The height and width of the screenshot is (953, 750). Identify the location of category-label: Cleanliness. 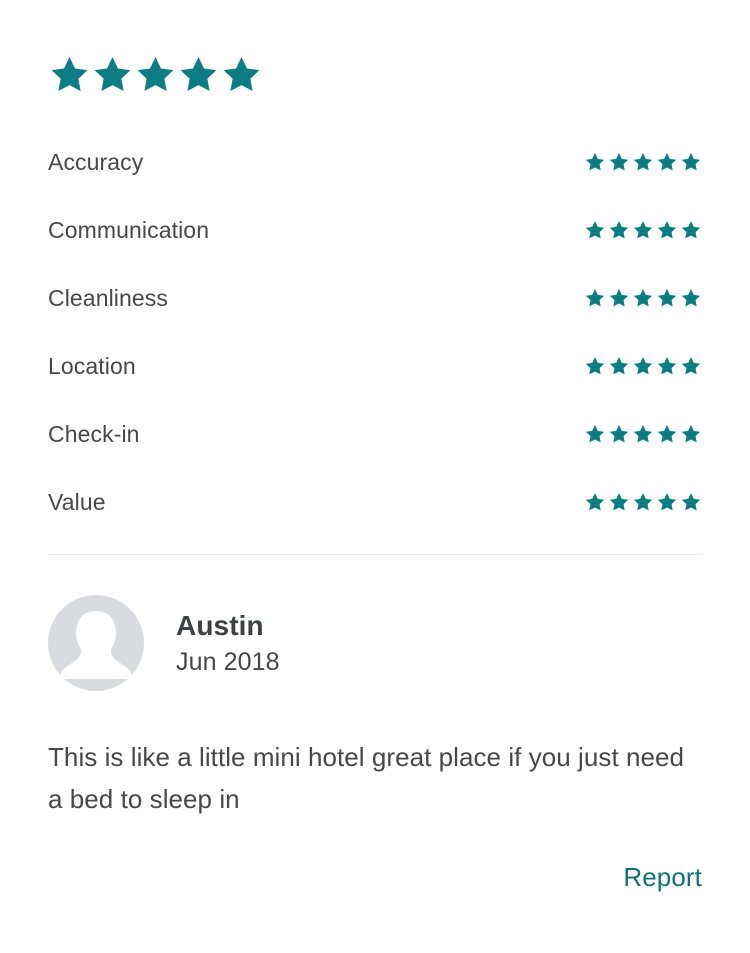
(108, 297).